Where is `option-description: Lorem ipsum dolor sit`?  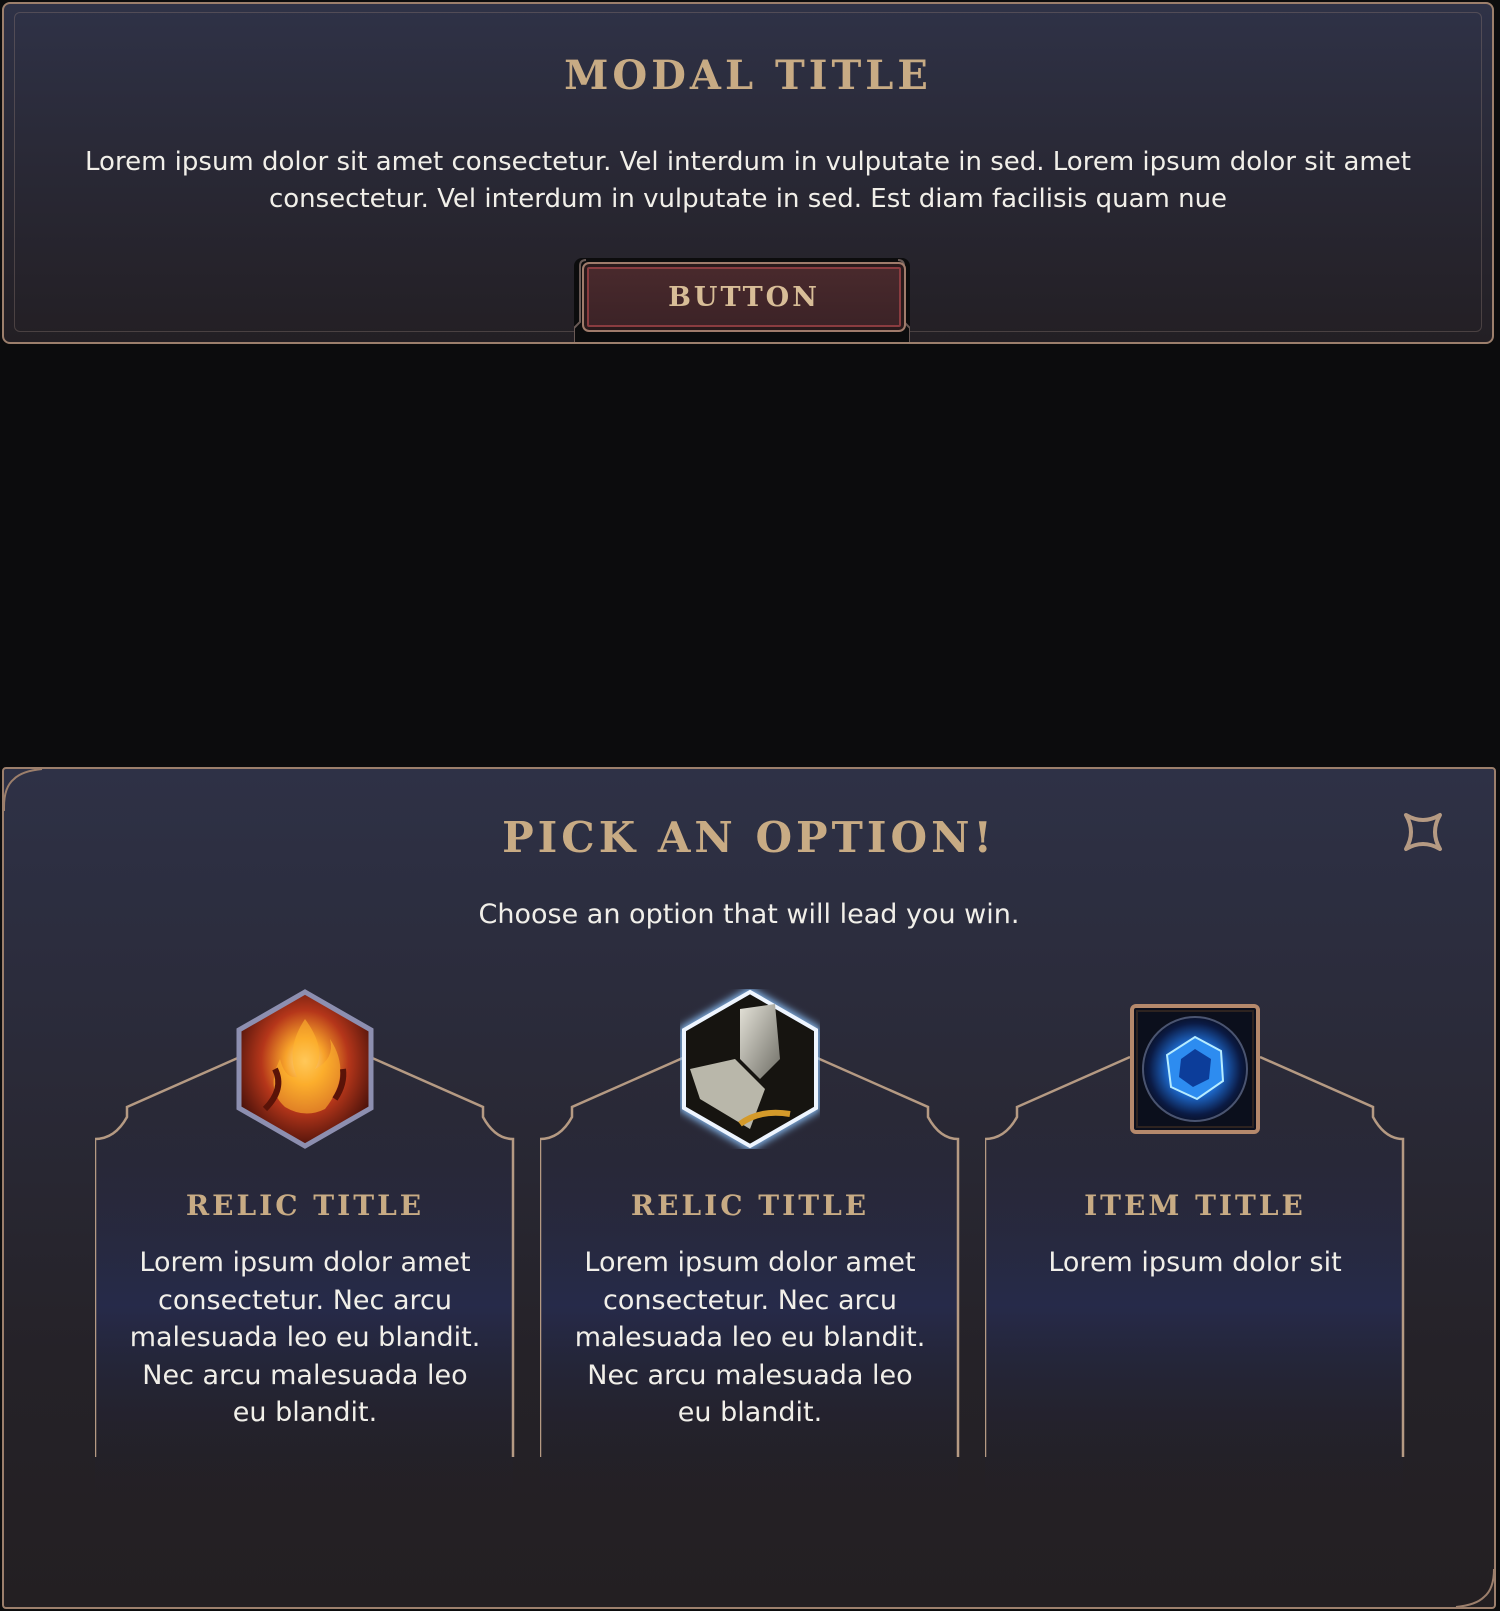
option-description: Lorem ipsum dolor sit is located at coordinates (1195, 1262).